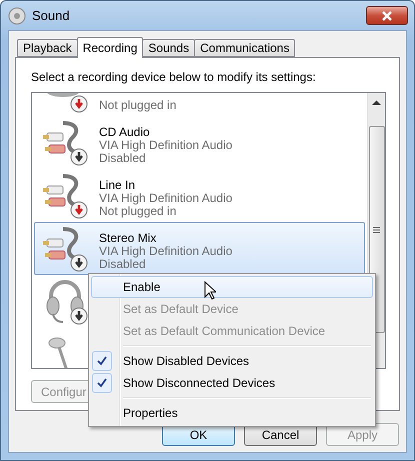  Describe the element at coordinates (199, 104) in the screenshot. I see `device-row: Not plugged in` at that location.